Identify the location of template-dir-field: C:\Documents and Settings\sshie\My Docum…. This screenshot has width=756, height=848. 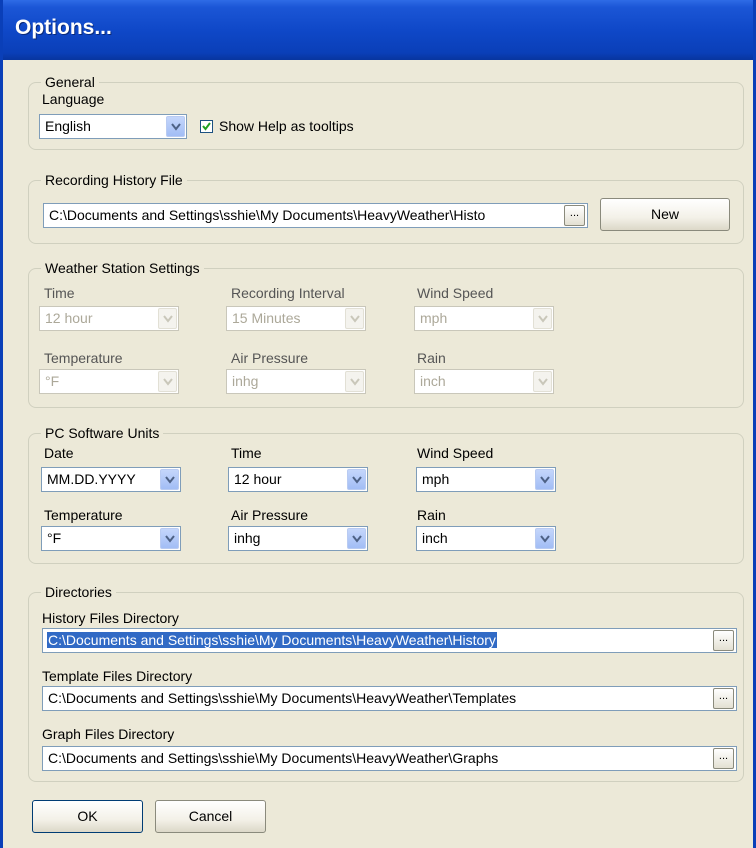
(389, 698).